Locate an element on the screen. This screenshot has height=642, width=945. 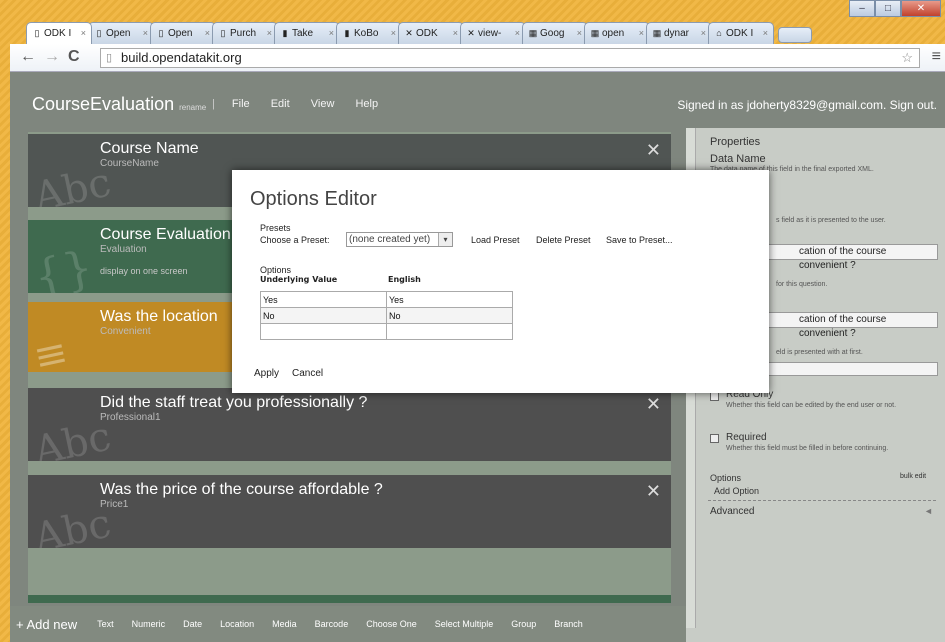
value-cell is located at coordinates (323, 331).